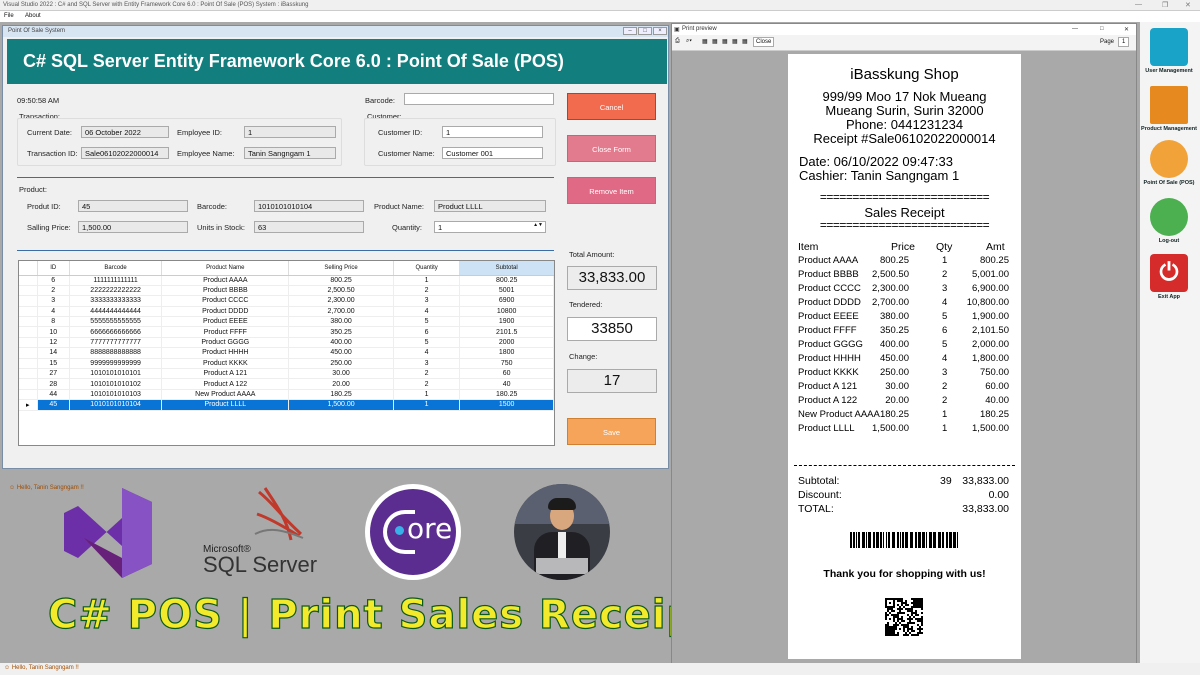  Describe the element at coordinates (380, 100) in the screenshot. I see `barcode-label: Barcode:` at that location.